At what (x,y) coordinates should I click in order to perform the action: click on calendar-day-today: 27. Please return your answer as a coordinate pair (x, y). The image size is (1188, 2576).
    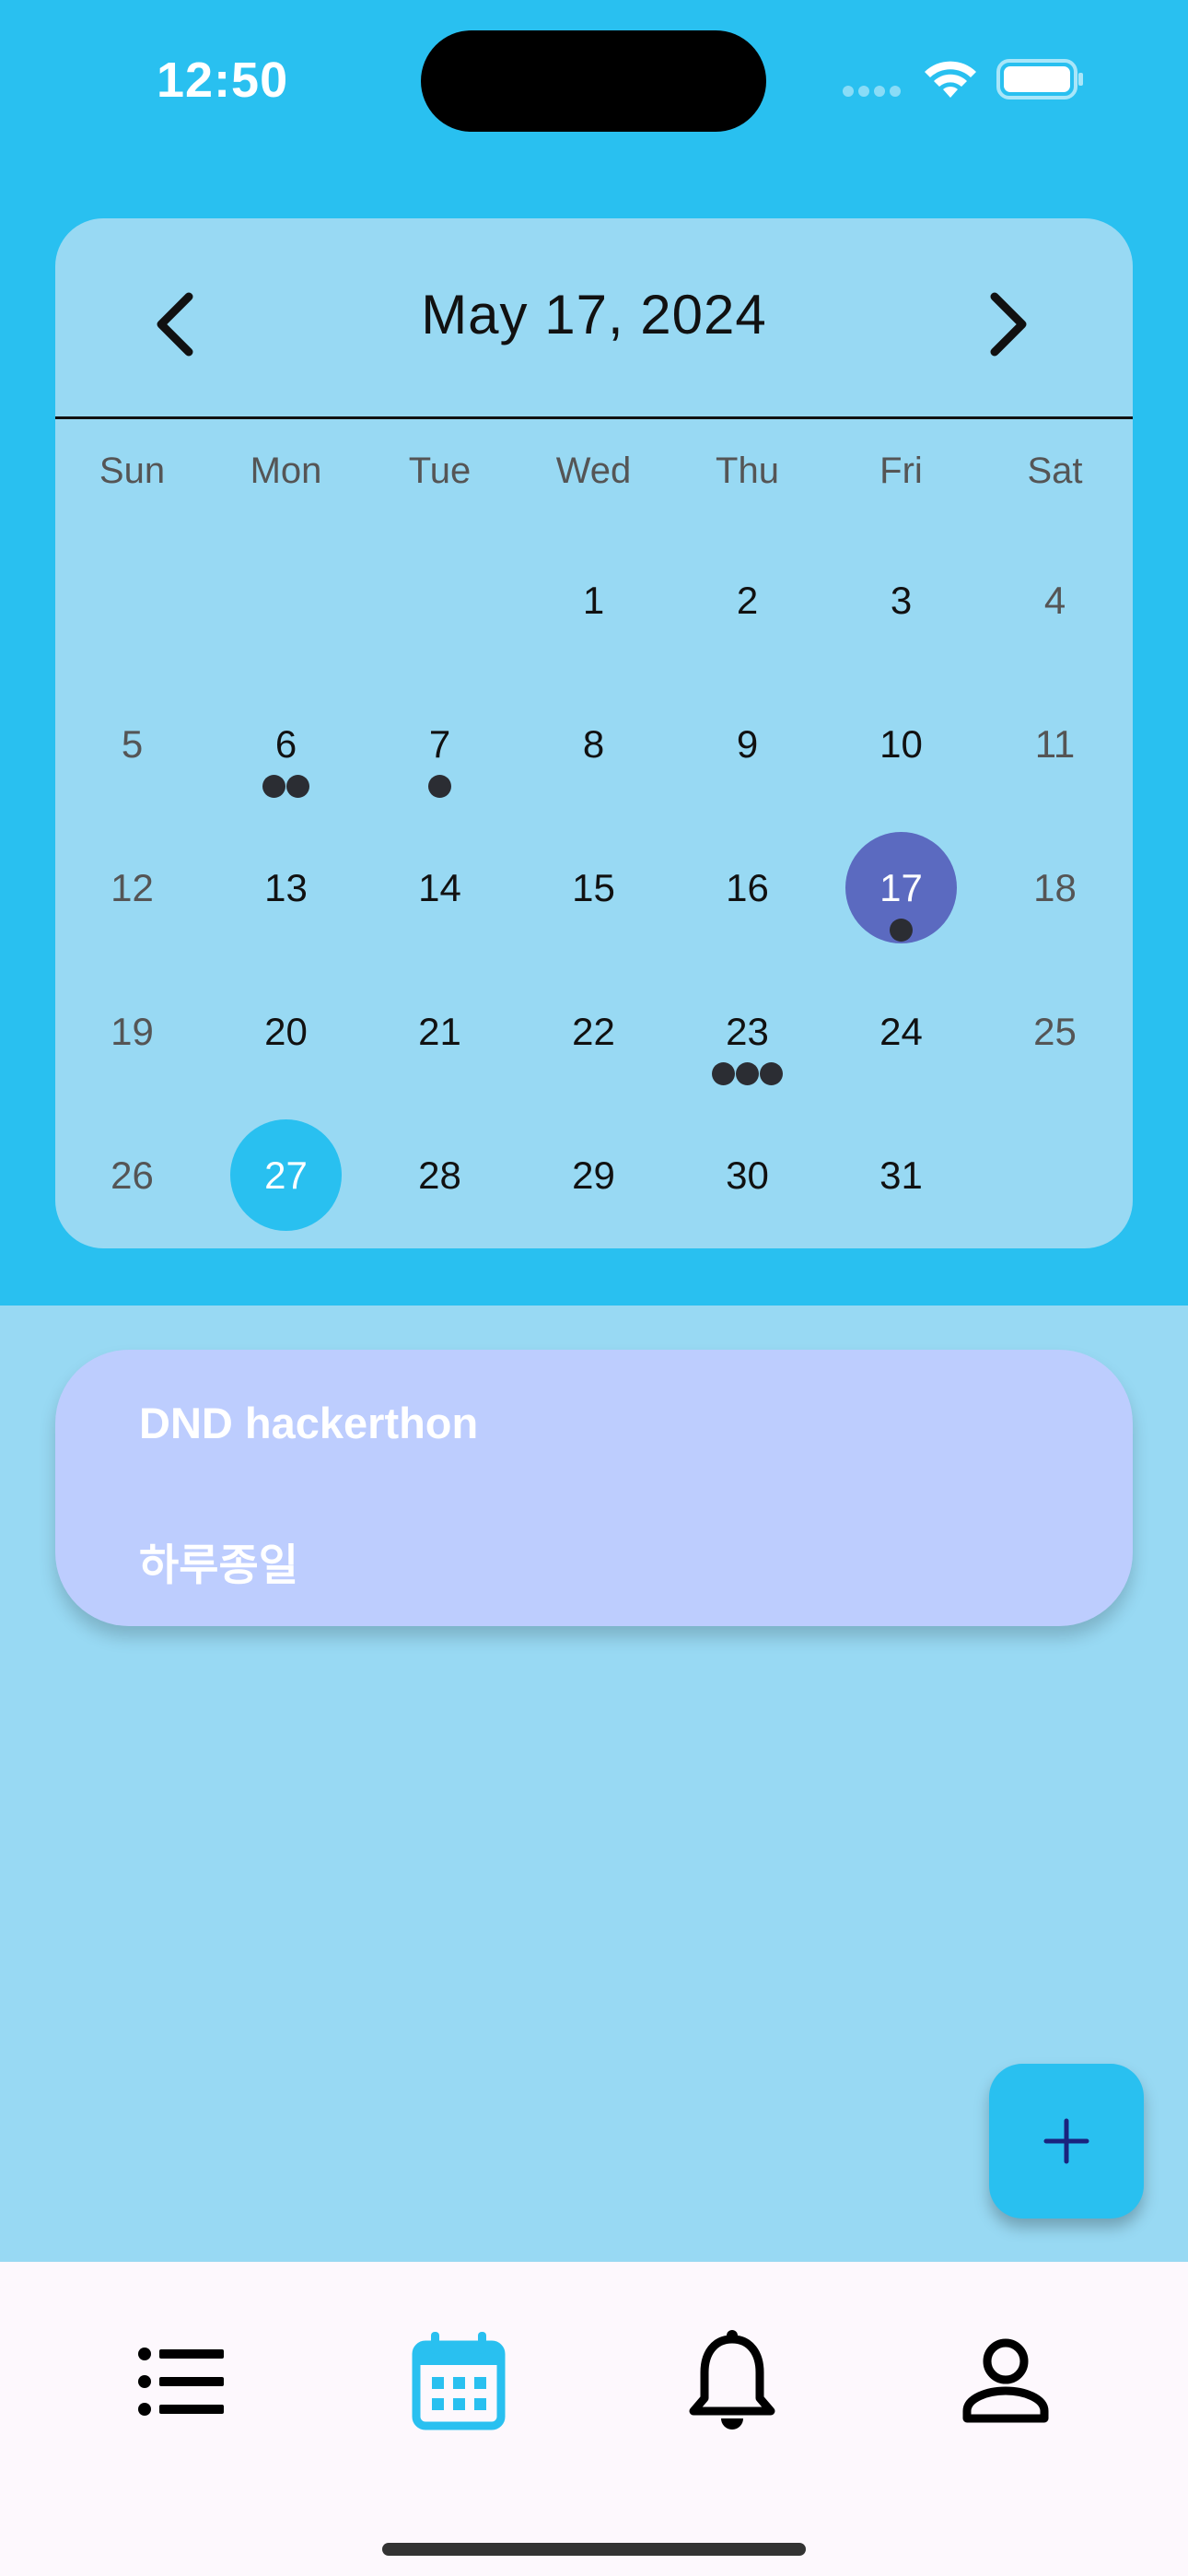
    Looking at the image, I should click on (286, 1175).